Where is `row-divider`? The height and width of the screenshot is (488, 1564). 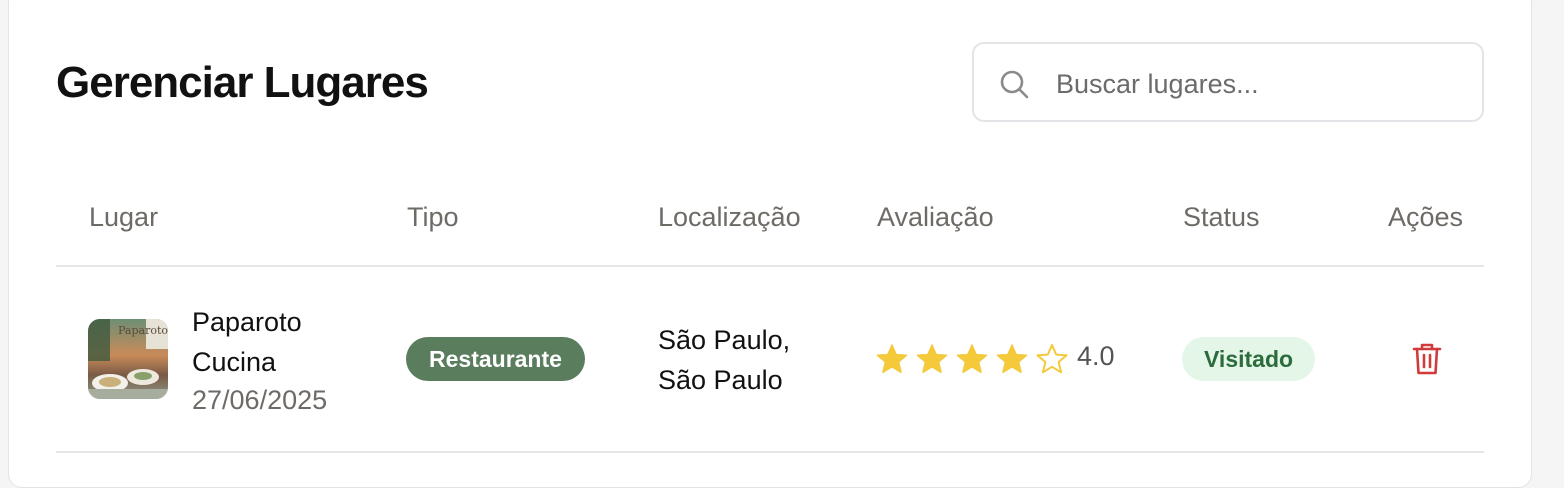 row-divider is located at coordinates (770, 452).